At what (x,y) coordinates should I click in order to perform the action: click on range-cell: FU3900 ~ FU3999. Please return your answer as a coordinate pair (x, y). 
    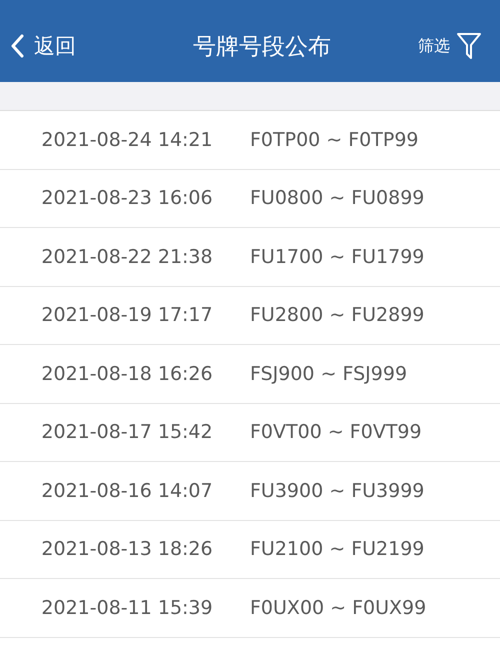
    Looking at the image, I should click on (337, 491).